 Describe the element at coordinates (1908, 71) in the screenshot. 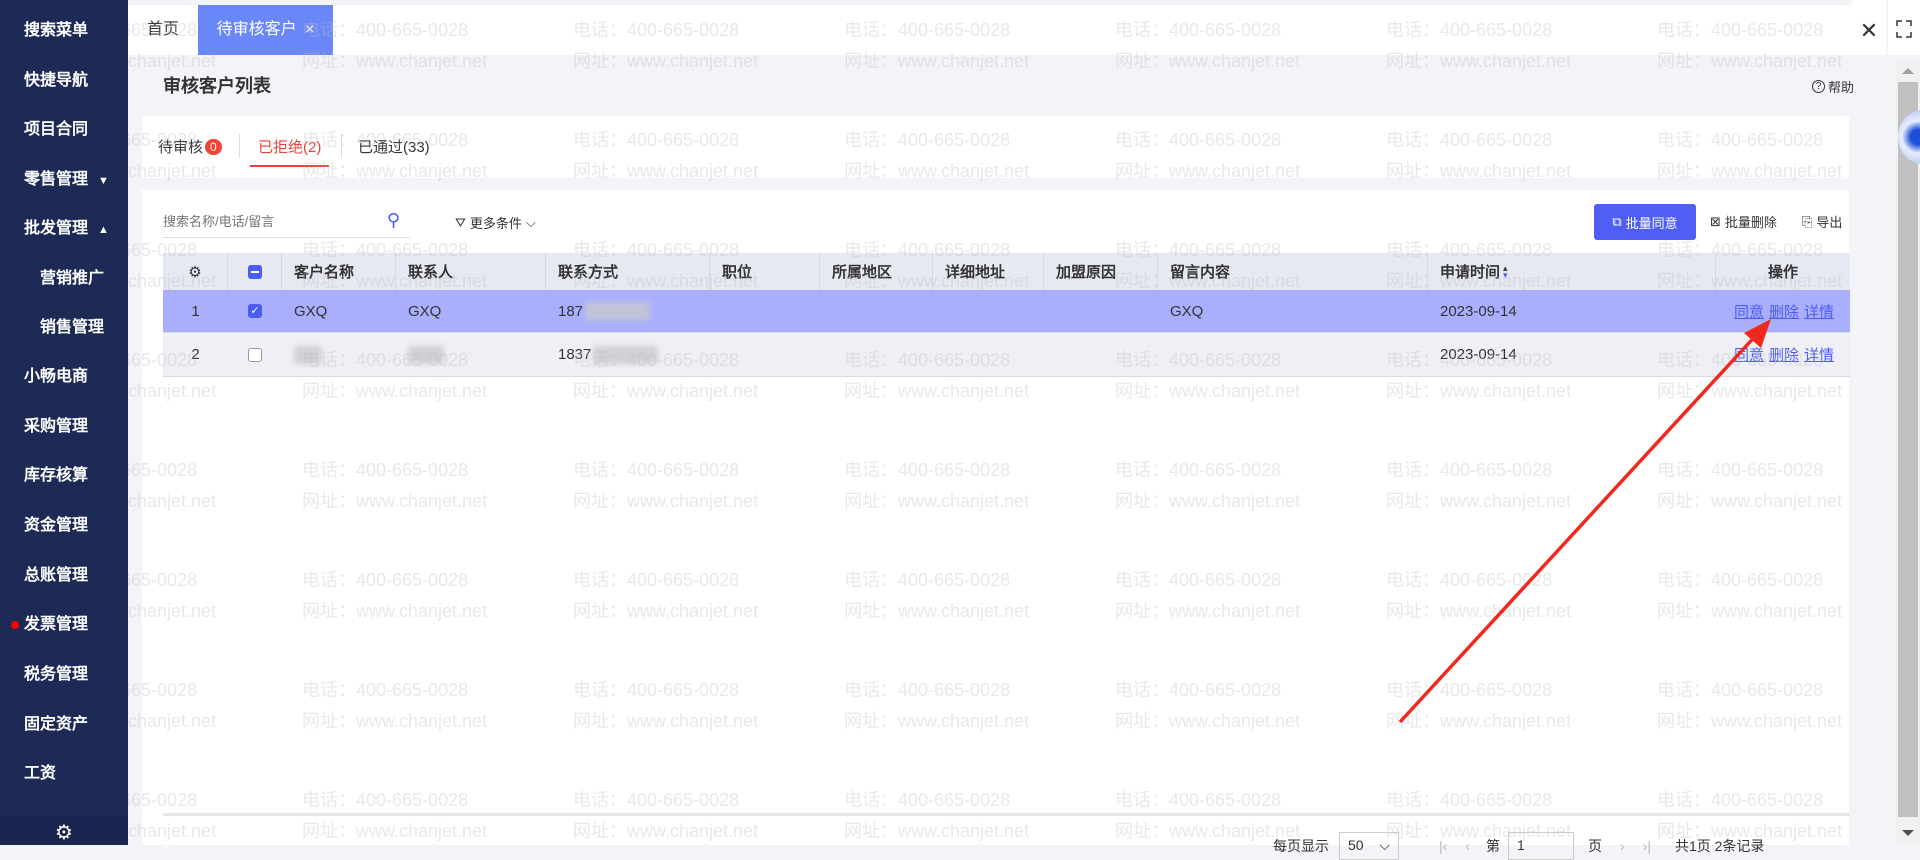

I see `scroll-up-icon` at that location.